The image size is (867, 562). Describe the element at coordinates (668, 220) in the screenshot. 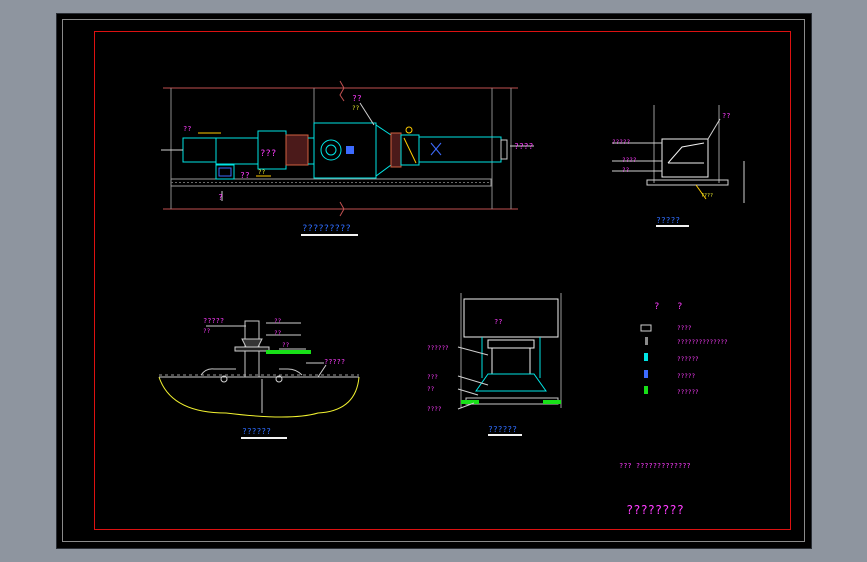

I see `section-title: ?????` at that location.